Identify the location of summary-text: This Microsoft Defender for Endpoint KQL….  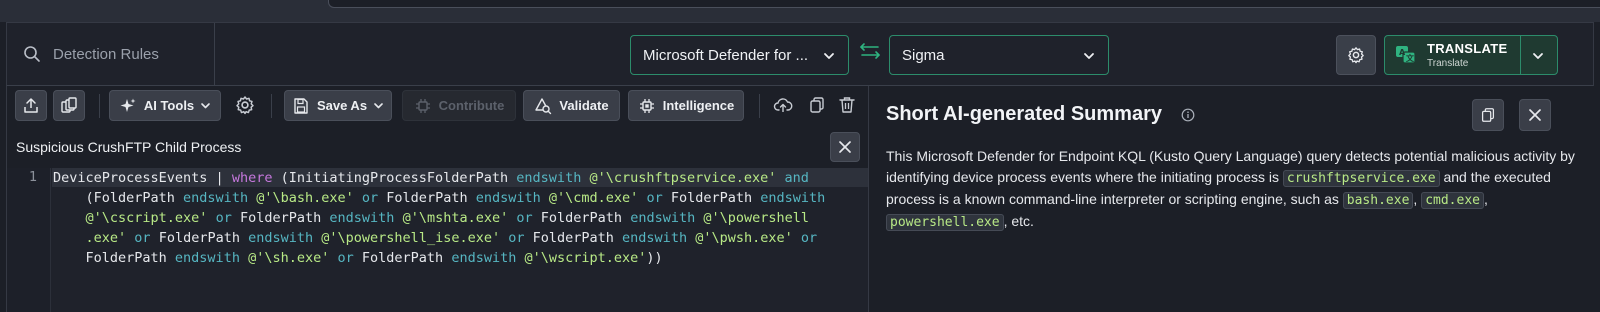
(1231, 189).